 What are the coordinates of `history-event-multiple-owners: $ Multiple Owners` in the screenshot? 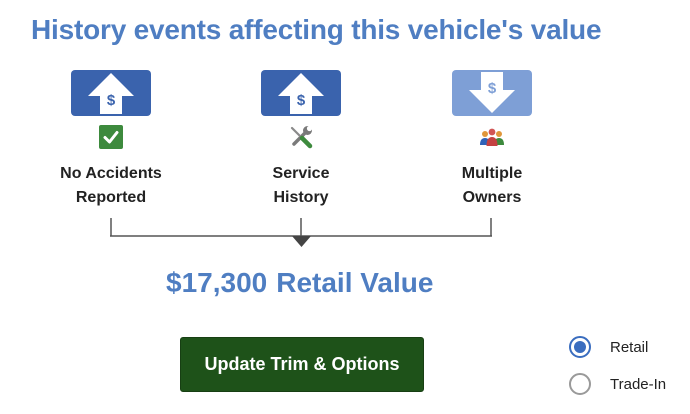 It's located at (492, 140).